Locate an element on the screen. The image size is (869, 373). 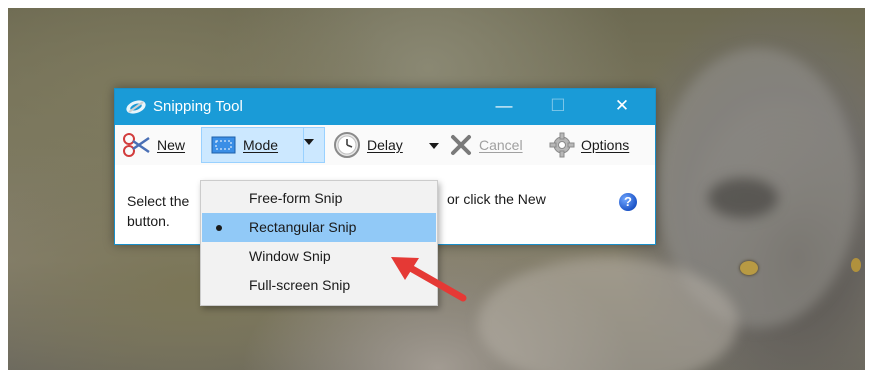
delay-label: Delay is located at coordinates (385, 145).